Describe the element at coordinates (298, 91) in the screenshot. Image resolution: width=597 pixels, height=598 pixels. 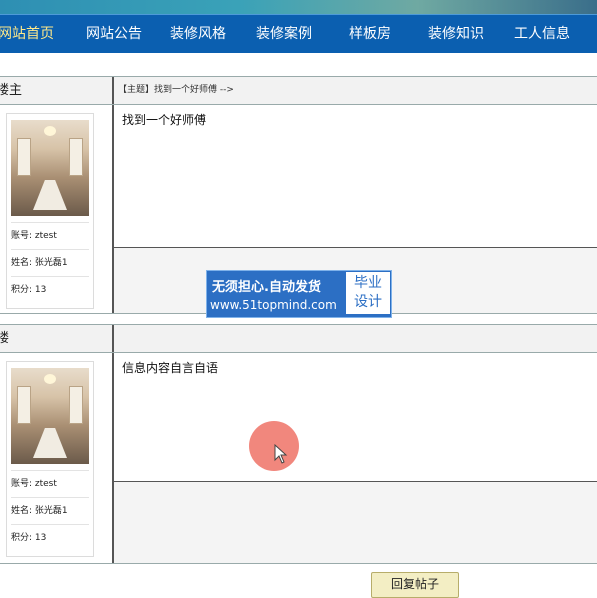
I see `post-header: 楼主 【主题】找到一个好师傅 -->` at that location.